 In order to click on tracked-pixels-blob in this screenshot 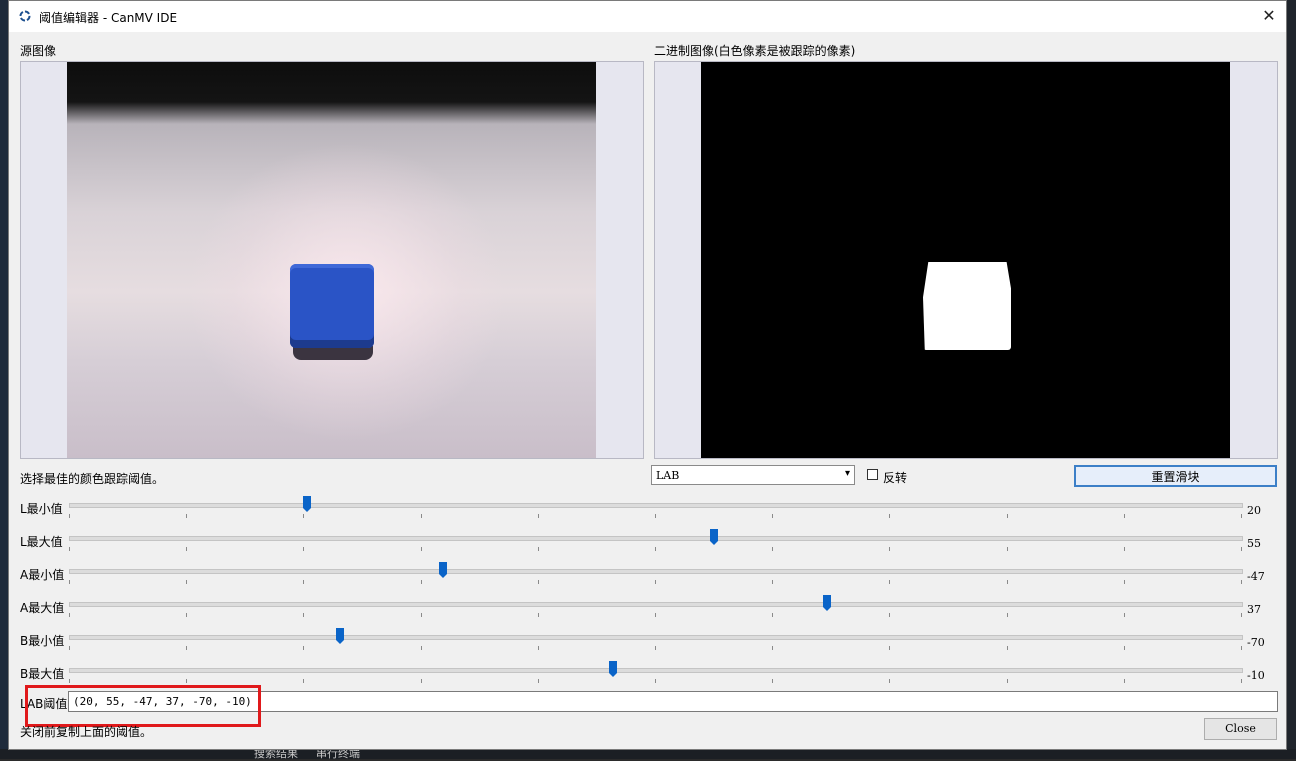, I will do `click(967, 306)`.